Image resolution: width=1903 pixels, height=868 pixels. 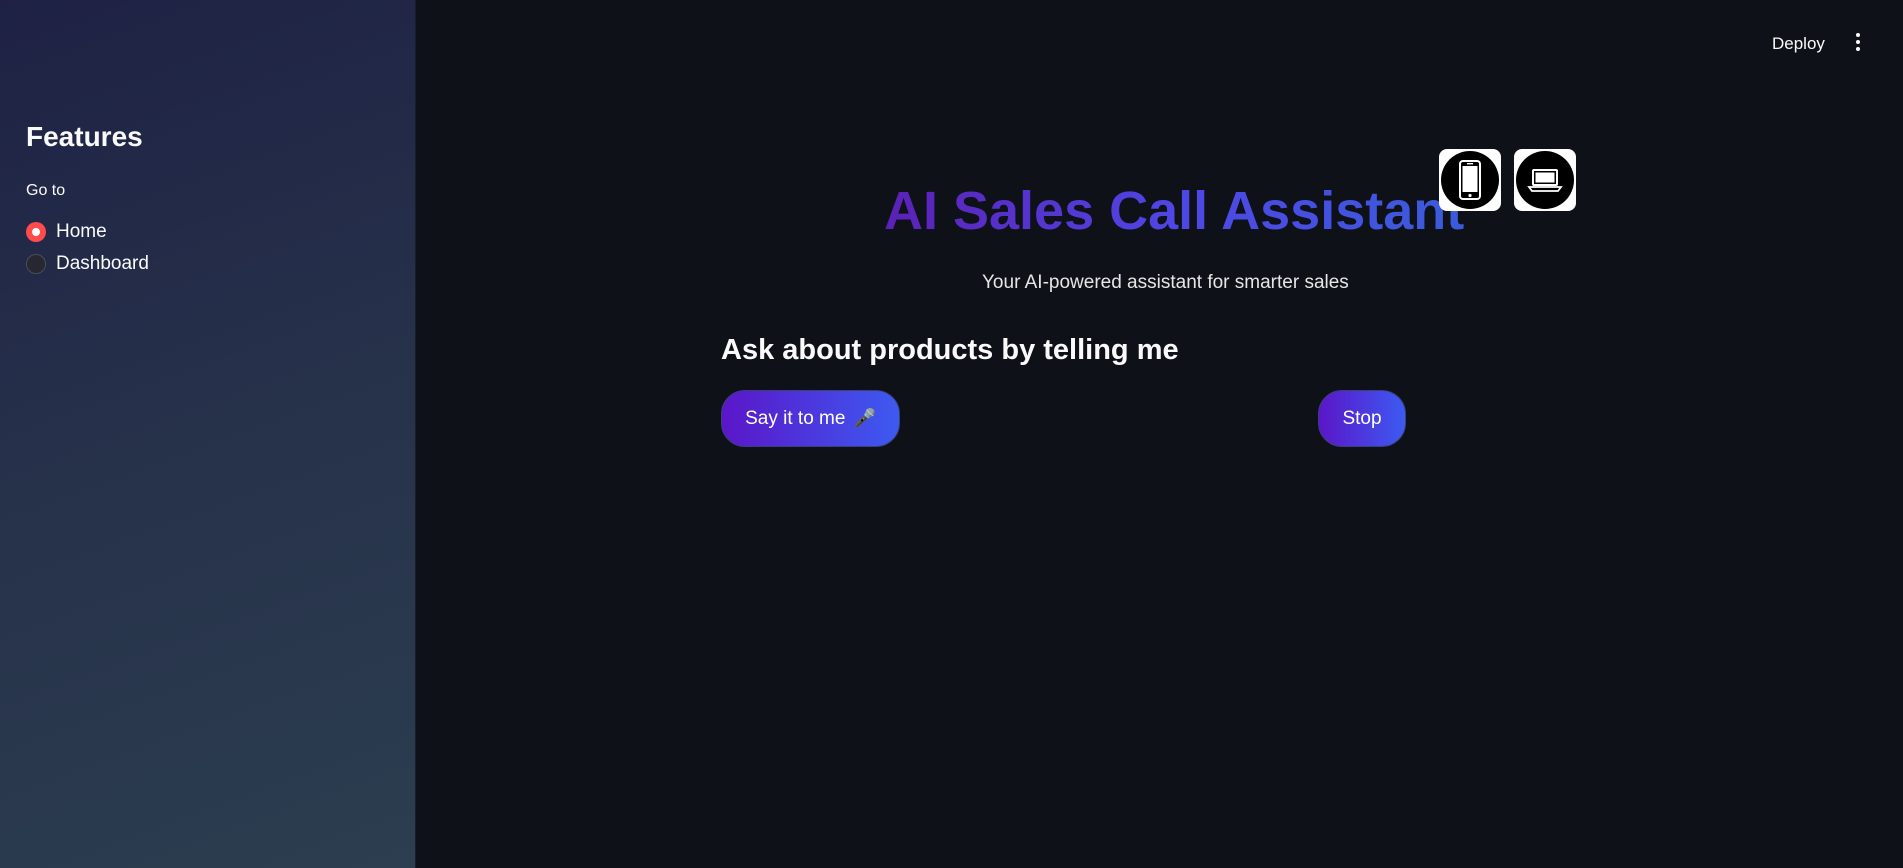 What do you see at coordinates (950, 350) in the screenshot?
I see `section-heading: Ask about products by telling me` at bounding box center [950, 350].